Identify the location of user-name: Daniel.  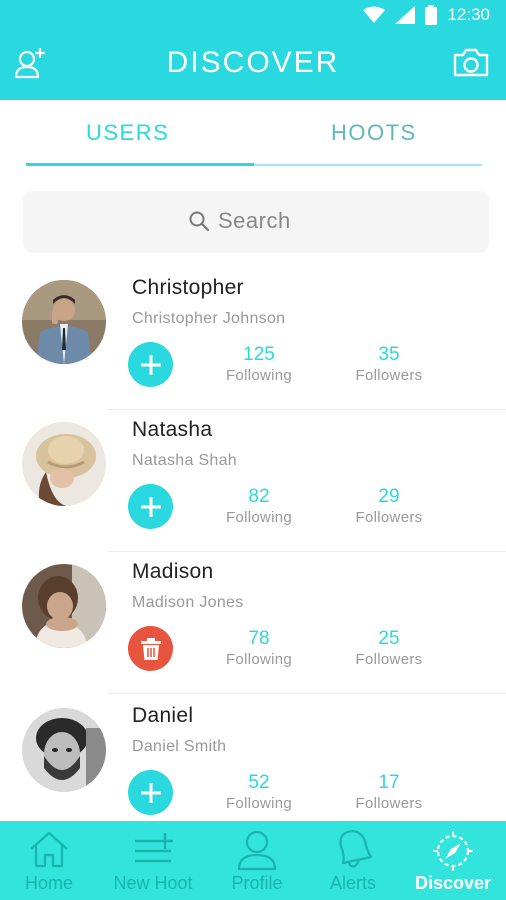
(163, 715).